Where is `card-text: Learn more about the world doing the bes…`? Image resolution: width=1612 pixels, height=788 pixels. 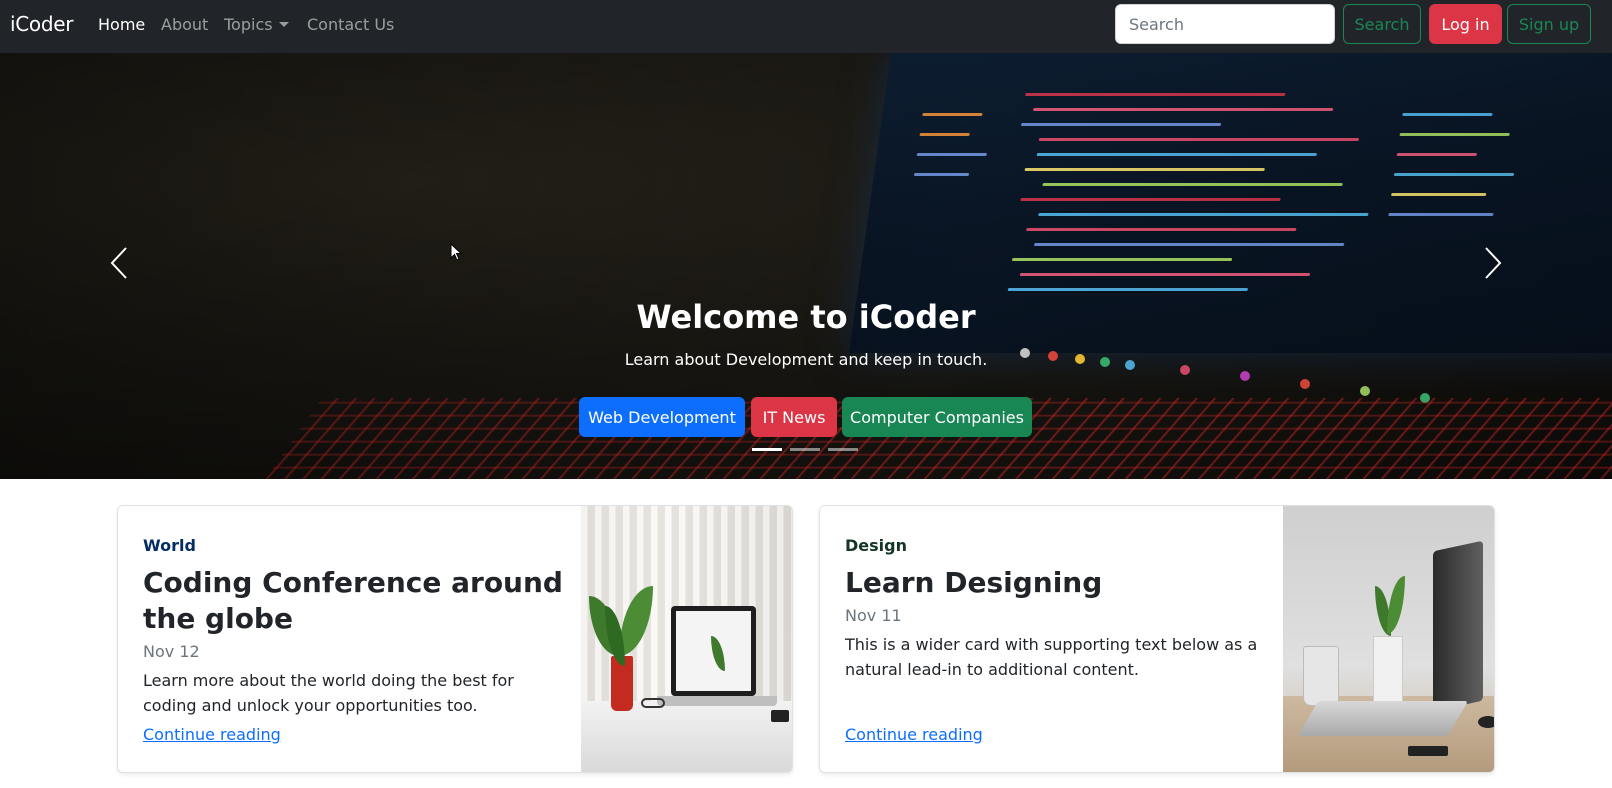 card-text: Learn more about the world doing the bes… is located at coordinates (328, 693).